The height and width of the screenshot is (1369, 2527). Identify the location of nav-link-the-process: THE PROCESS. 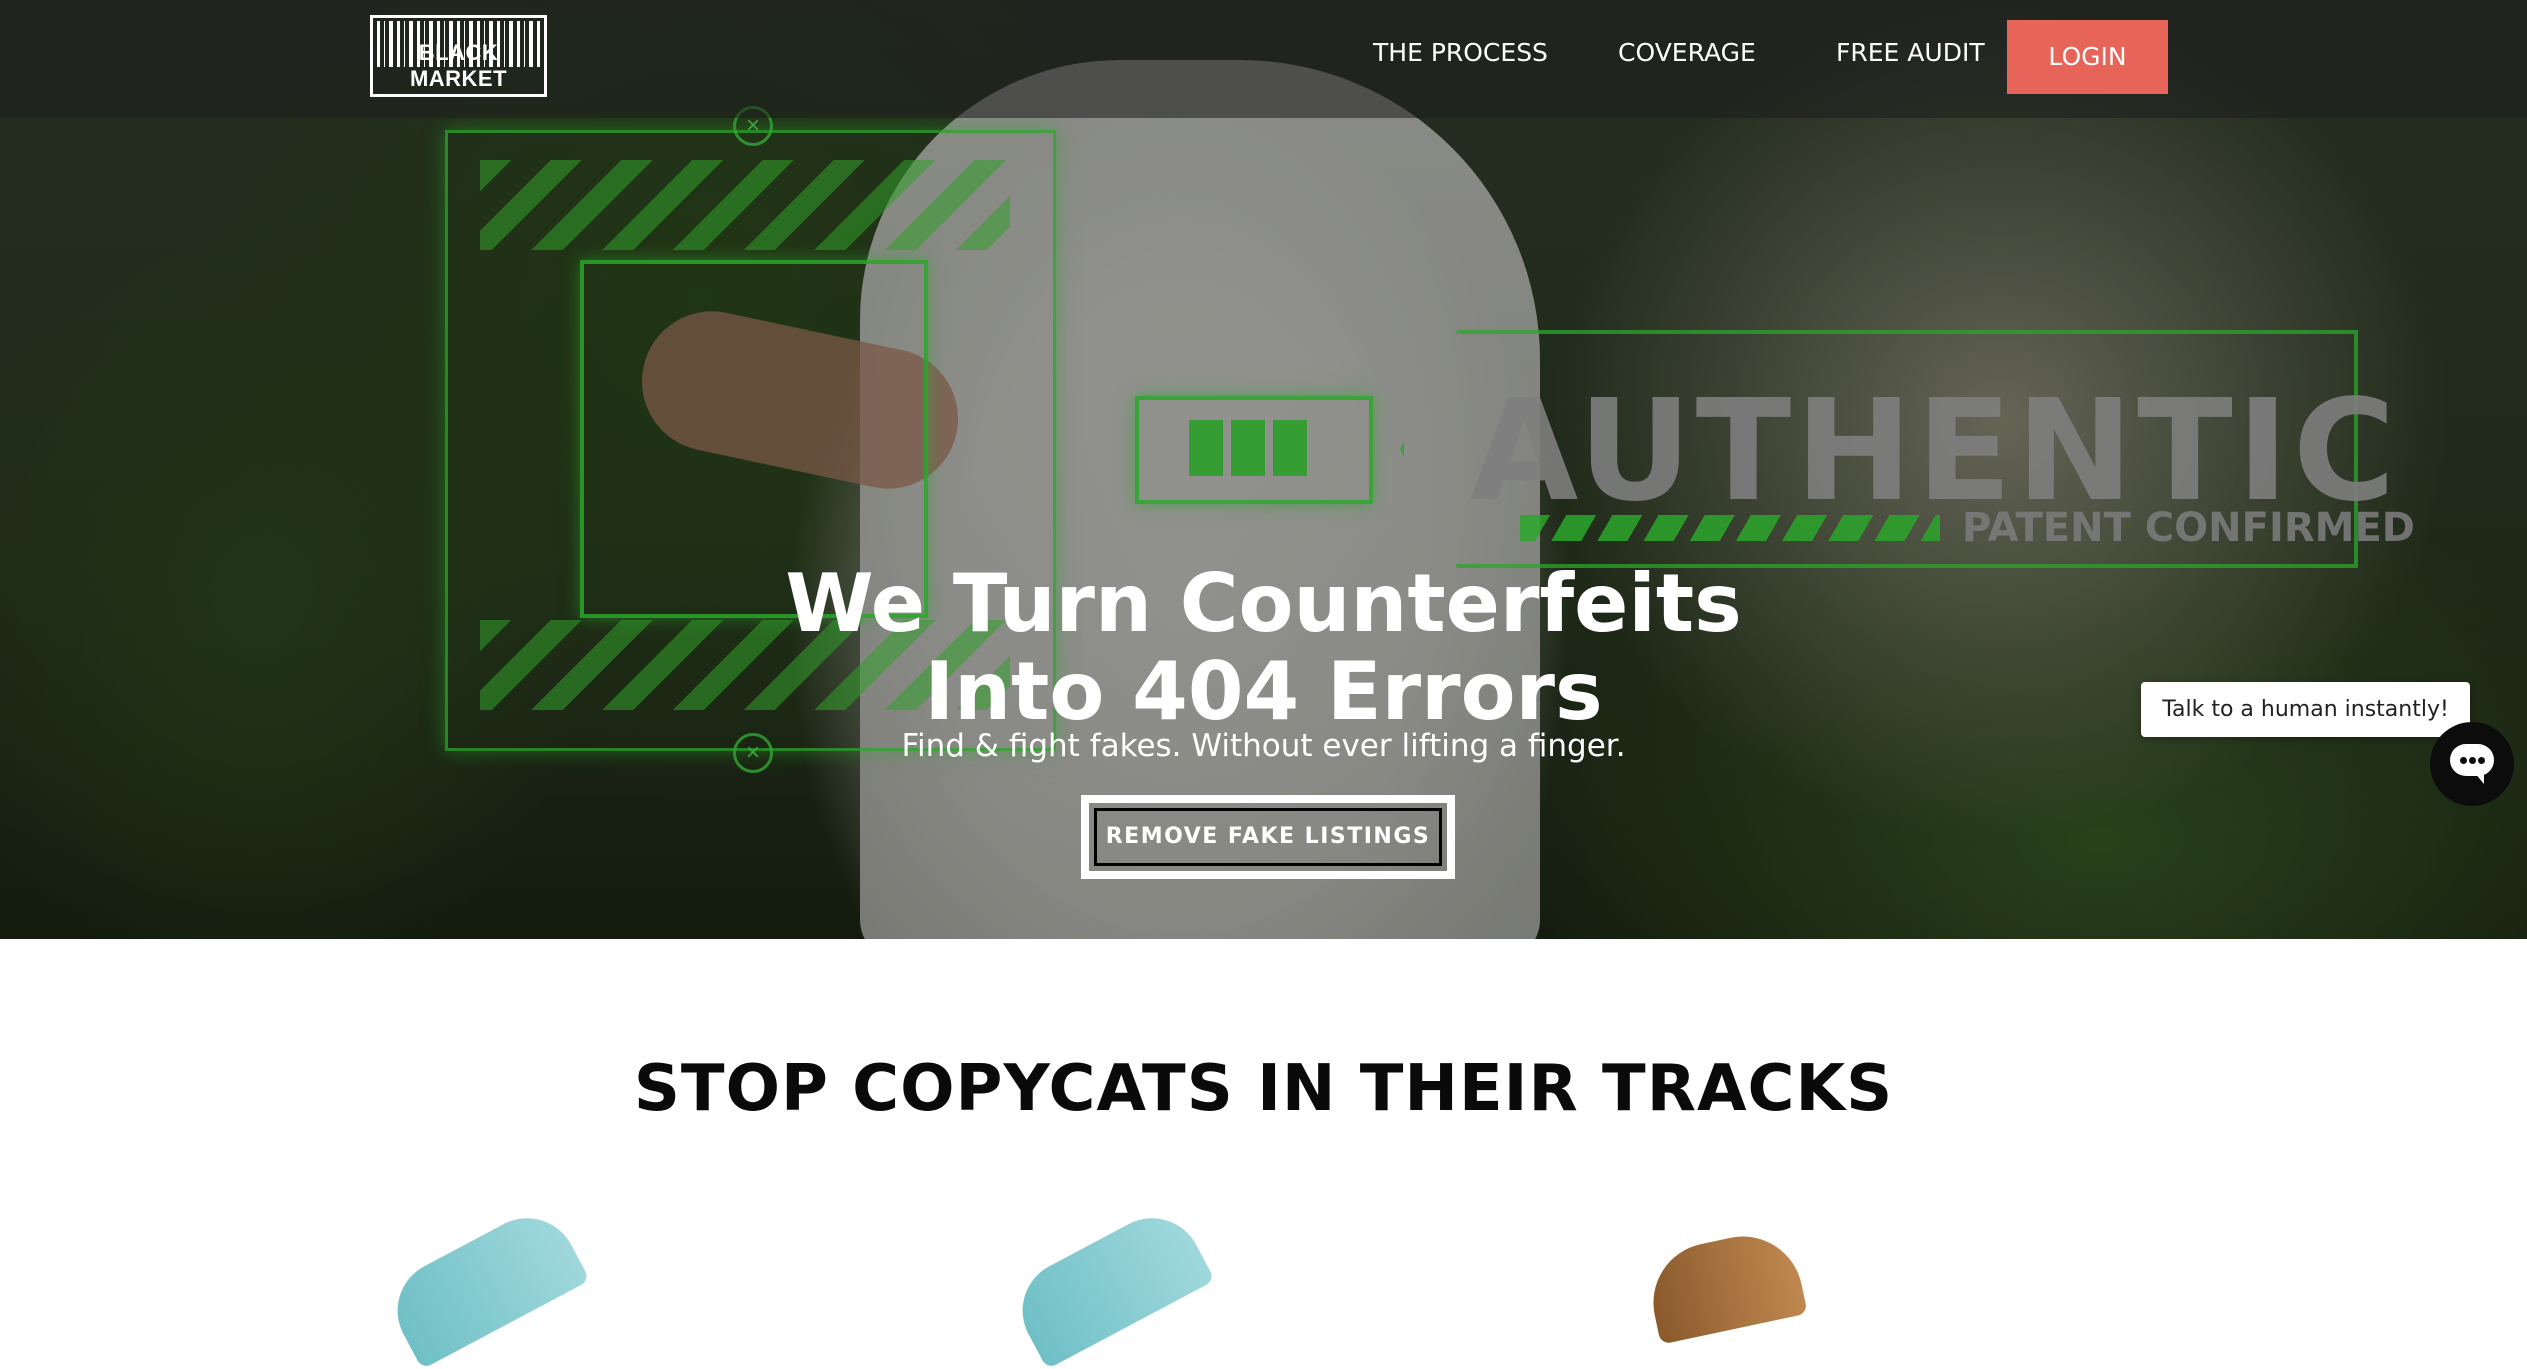
(1460, 52).